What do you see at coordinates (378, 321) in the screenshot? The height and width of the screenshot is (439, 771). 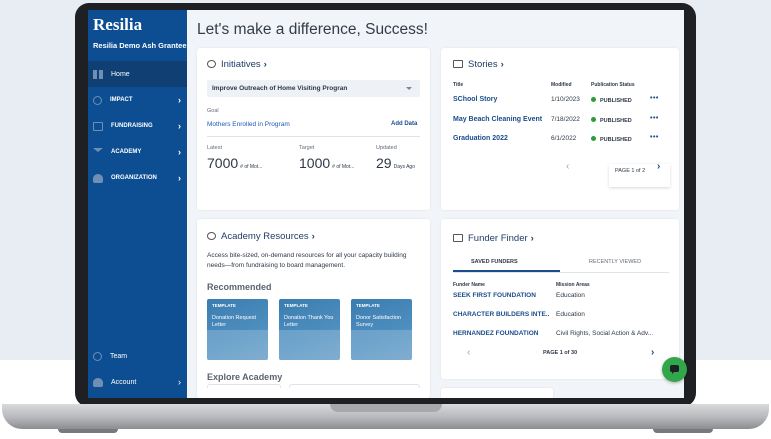 I see `template-name: Donor Satisfaction Survey` at bounding box center [378, 321].